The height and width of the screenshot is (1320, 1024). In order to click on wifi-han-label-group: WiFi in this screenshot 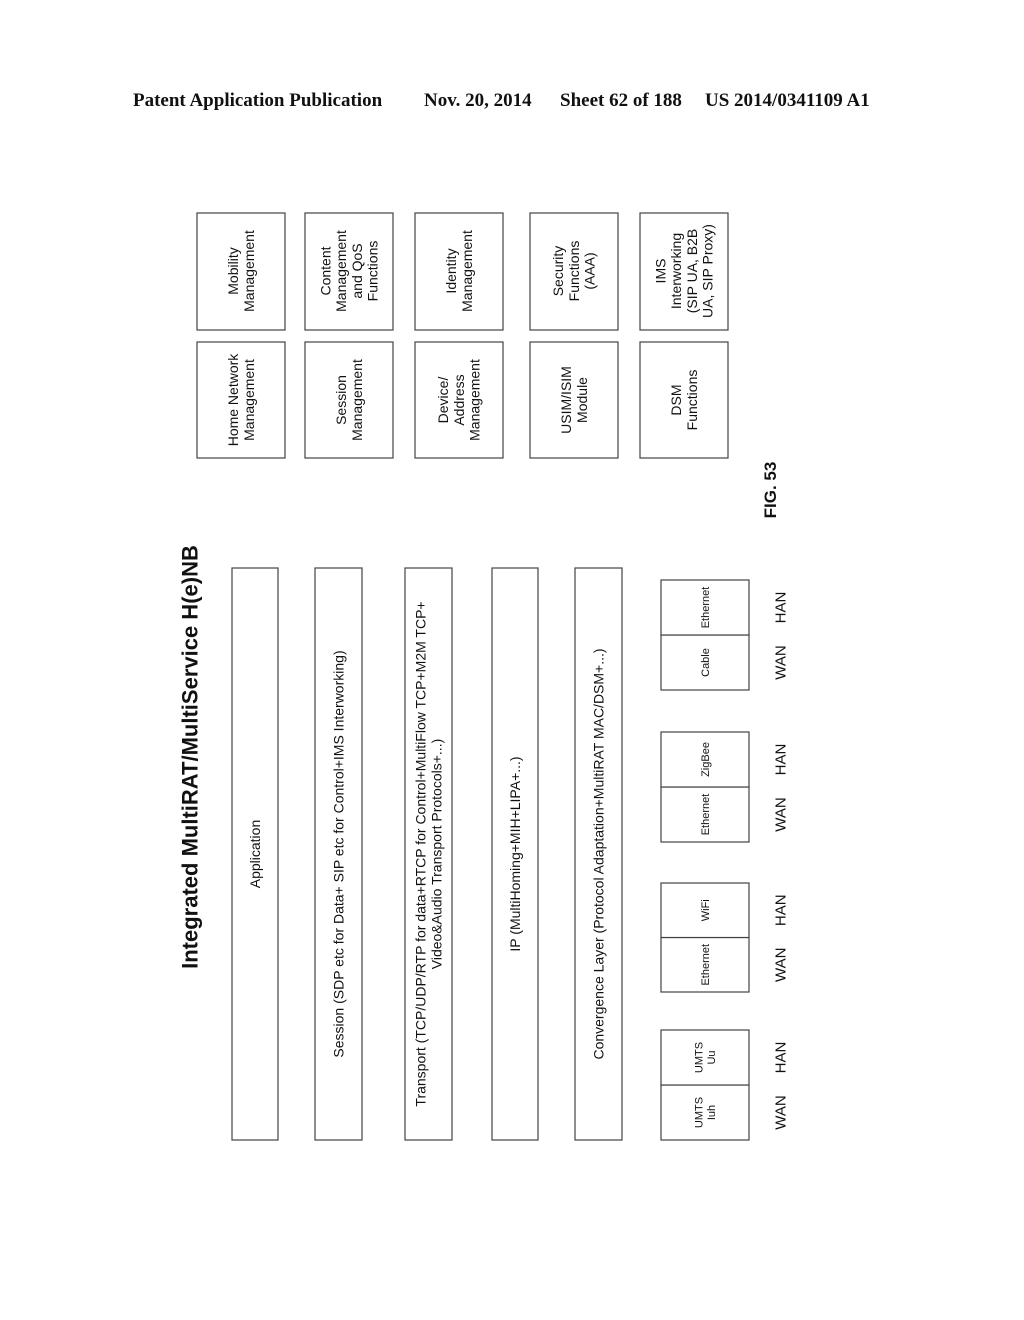, I will do `click(706, 910)`.